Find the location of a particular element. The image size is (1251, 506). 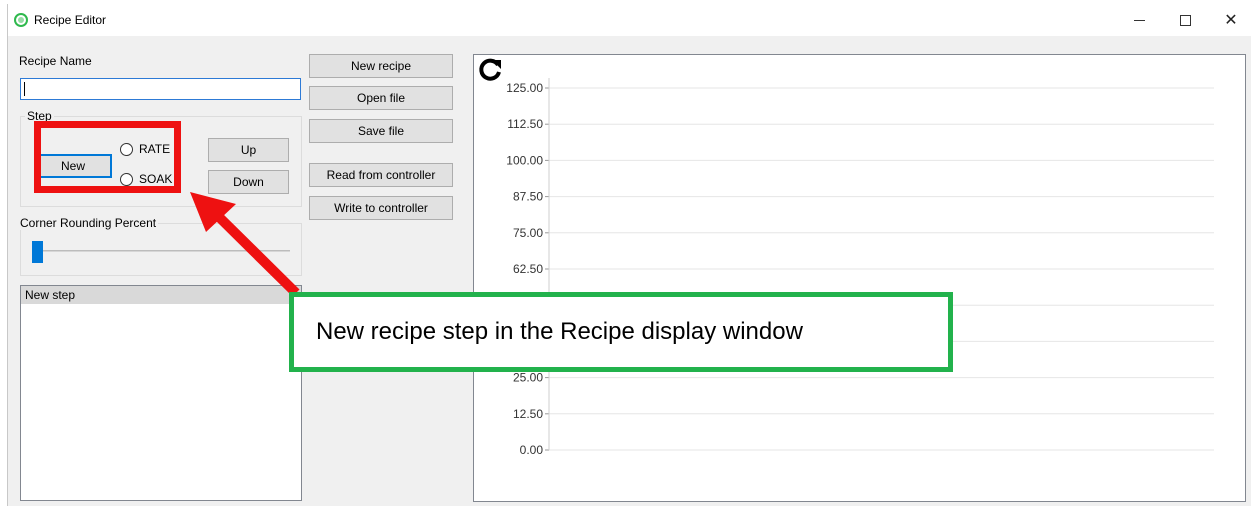

minimize-icon is located at coordinates (1139, 20).